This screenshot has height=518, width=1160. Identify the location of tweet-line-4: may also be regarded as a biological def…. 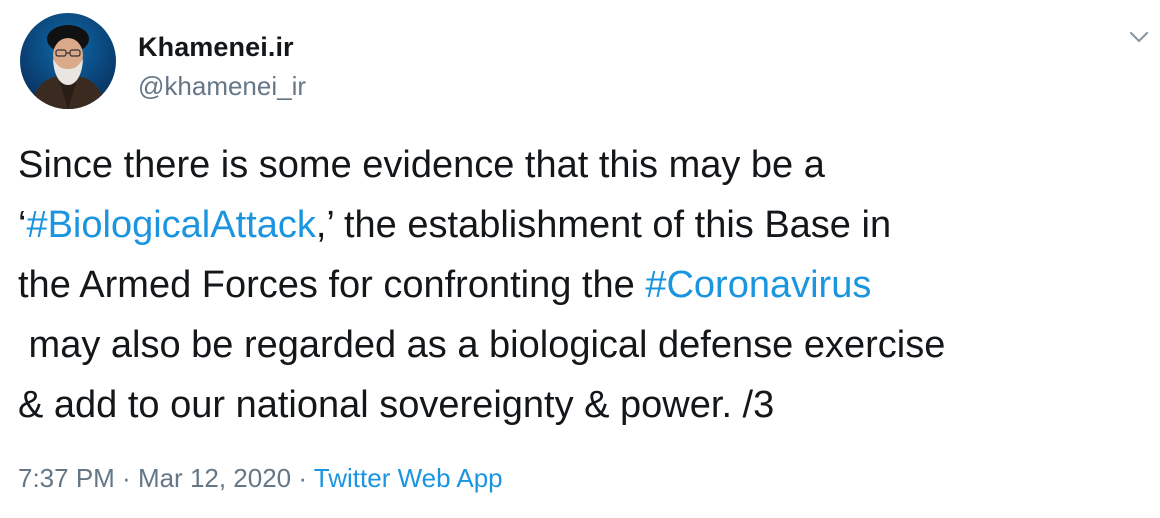
(482, 345).